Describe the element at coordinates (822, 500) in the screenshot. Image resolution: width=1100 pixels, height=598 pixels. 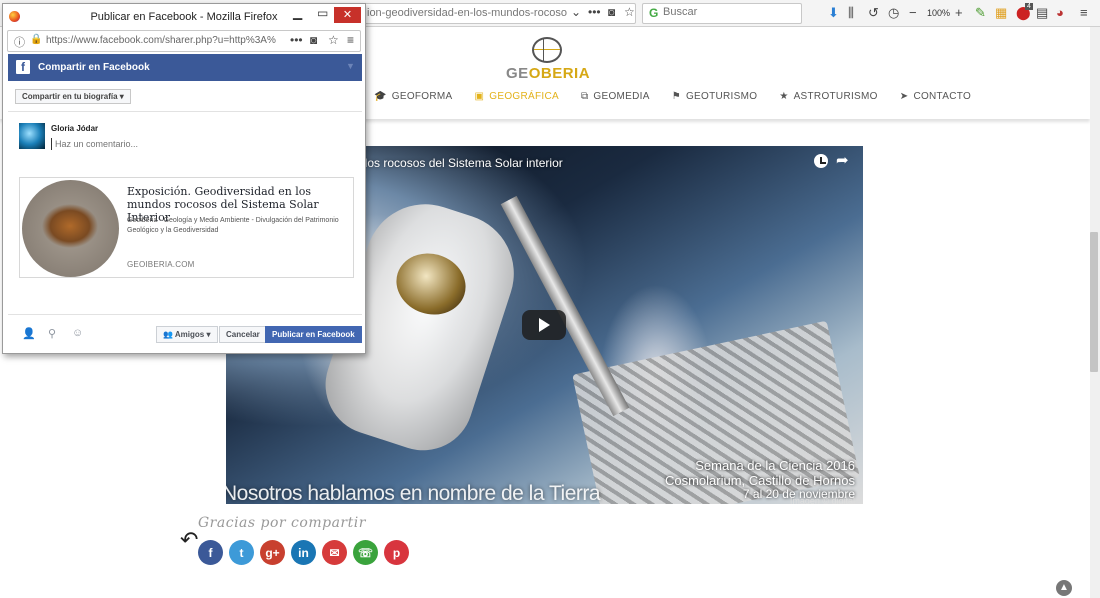
I see `video-caption-credit: Imagen © digital` at that location.